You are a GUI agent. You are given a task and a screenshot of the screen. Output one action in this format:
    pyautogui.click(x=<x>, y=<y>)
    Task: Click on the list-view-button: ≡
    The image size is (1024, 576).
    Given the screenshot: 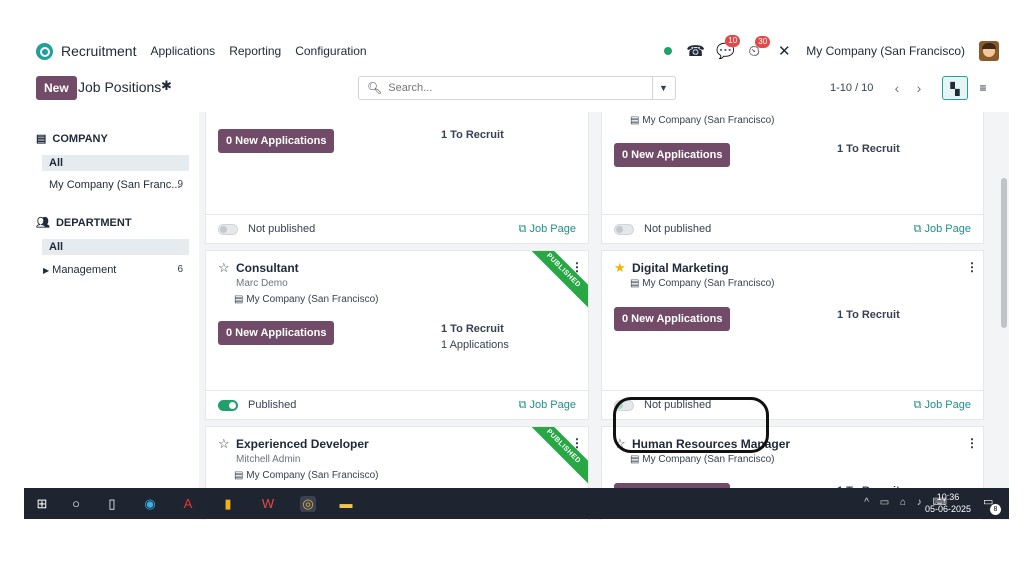 What is the action you would take?
    pyautogui.click(x=983, y=88)
    